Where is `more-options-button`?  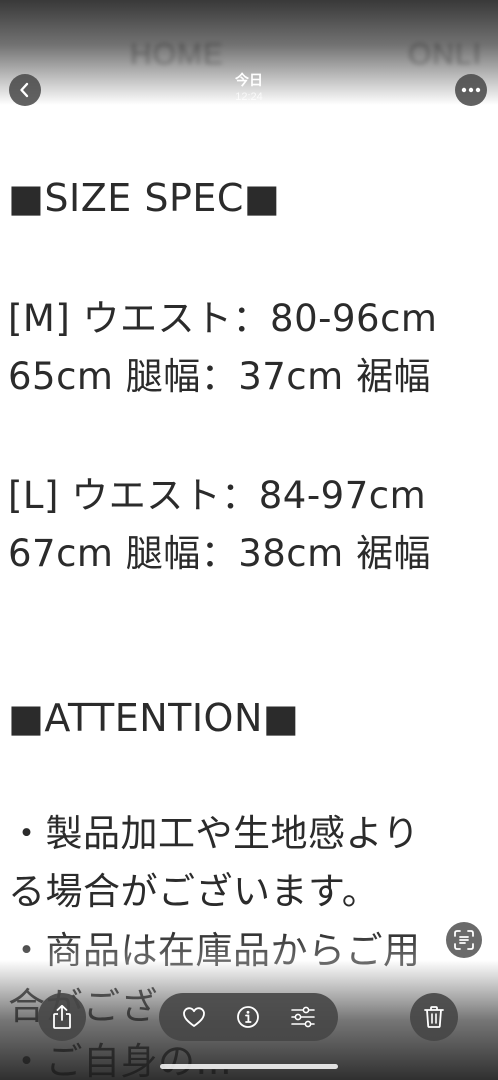 more-options-button is located at coordinates (471, 90).